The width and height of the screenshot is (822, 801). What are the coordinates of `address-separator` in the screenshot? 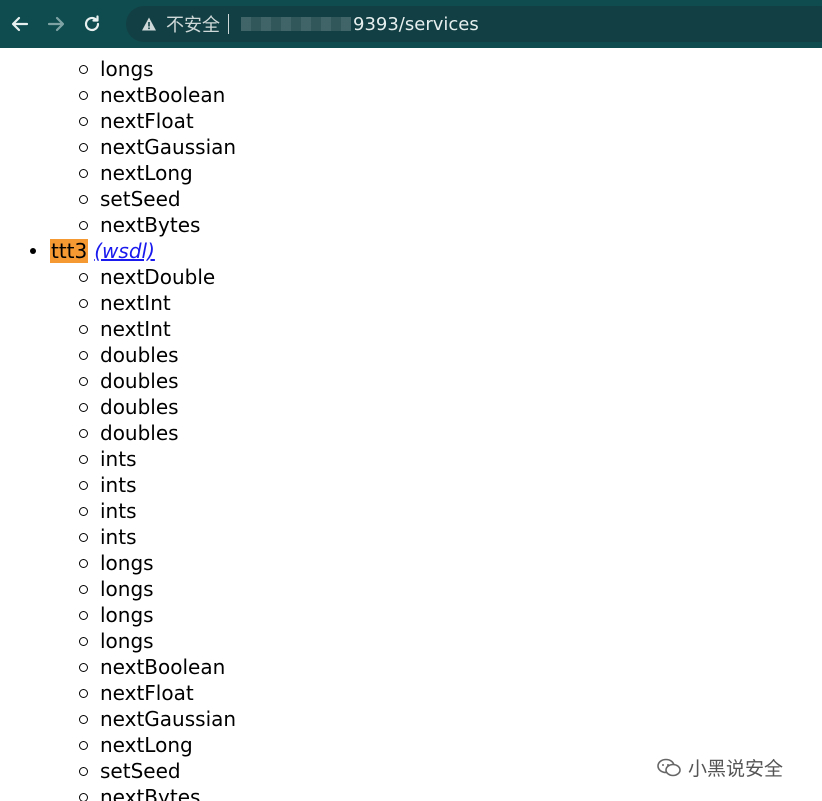 It's located at (228, 24).